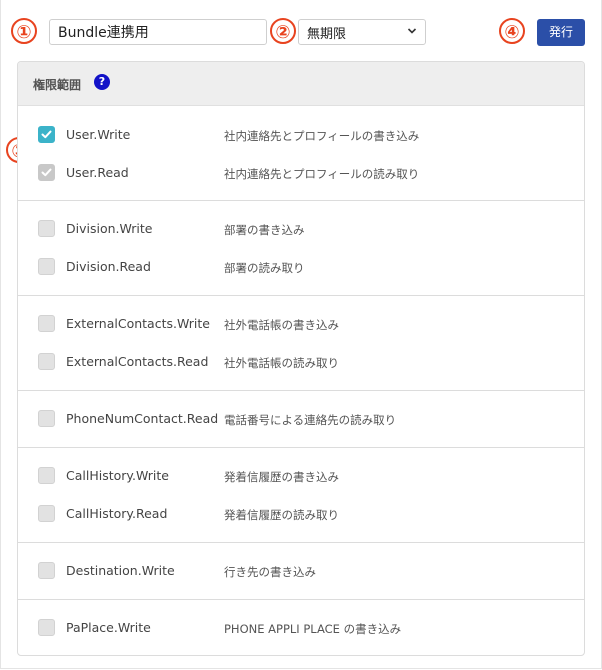 The height and width of the screenshot is (670, 602). I want to click on scope-group: PaPlace.Write PHONE APPLI PLACE の書き込み, so click(301, 627).